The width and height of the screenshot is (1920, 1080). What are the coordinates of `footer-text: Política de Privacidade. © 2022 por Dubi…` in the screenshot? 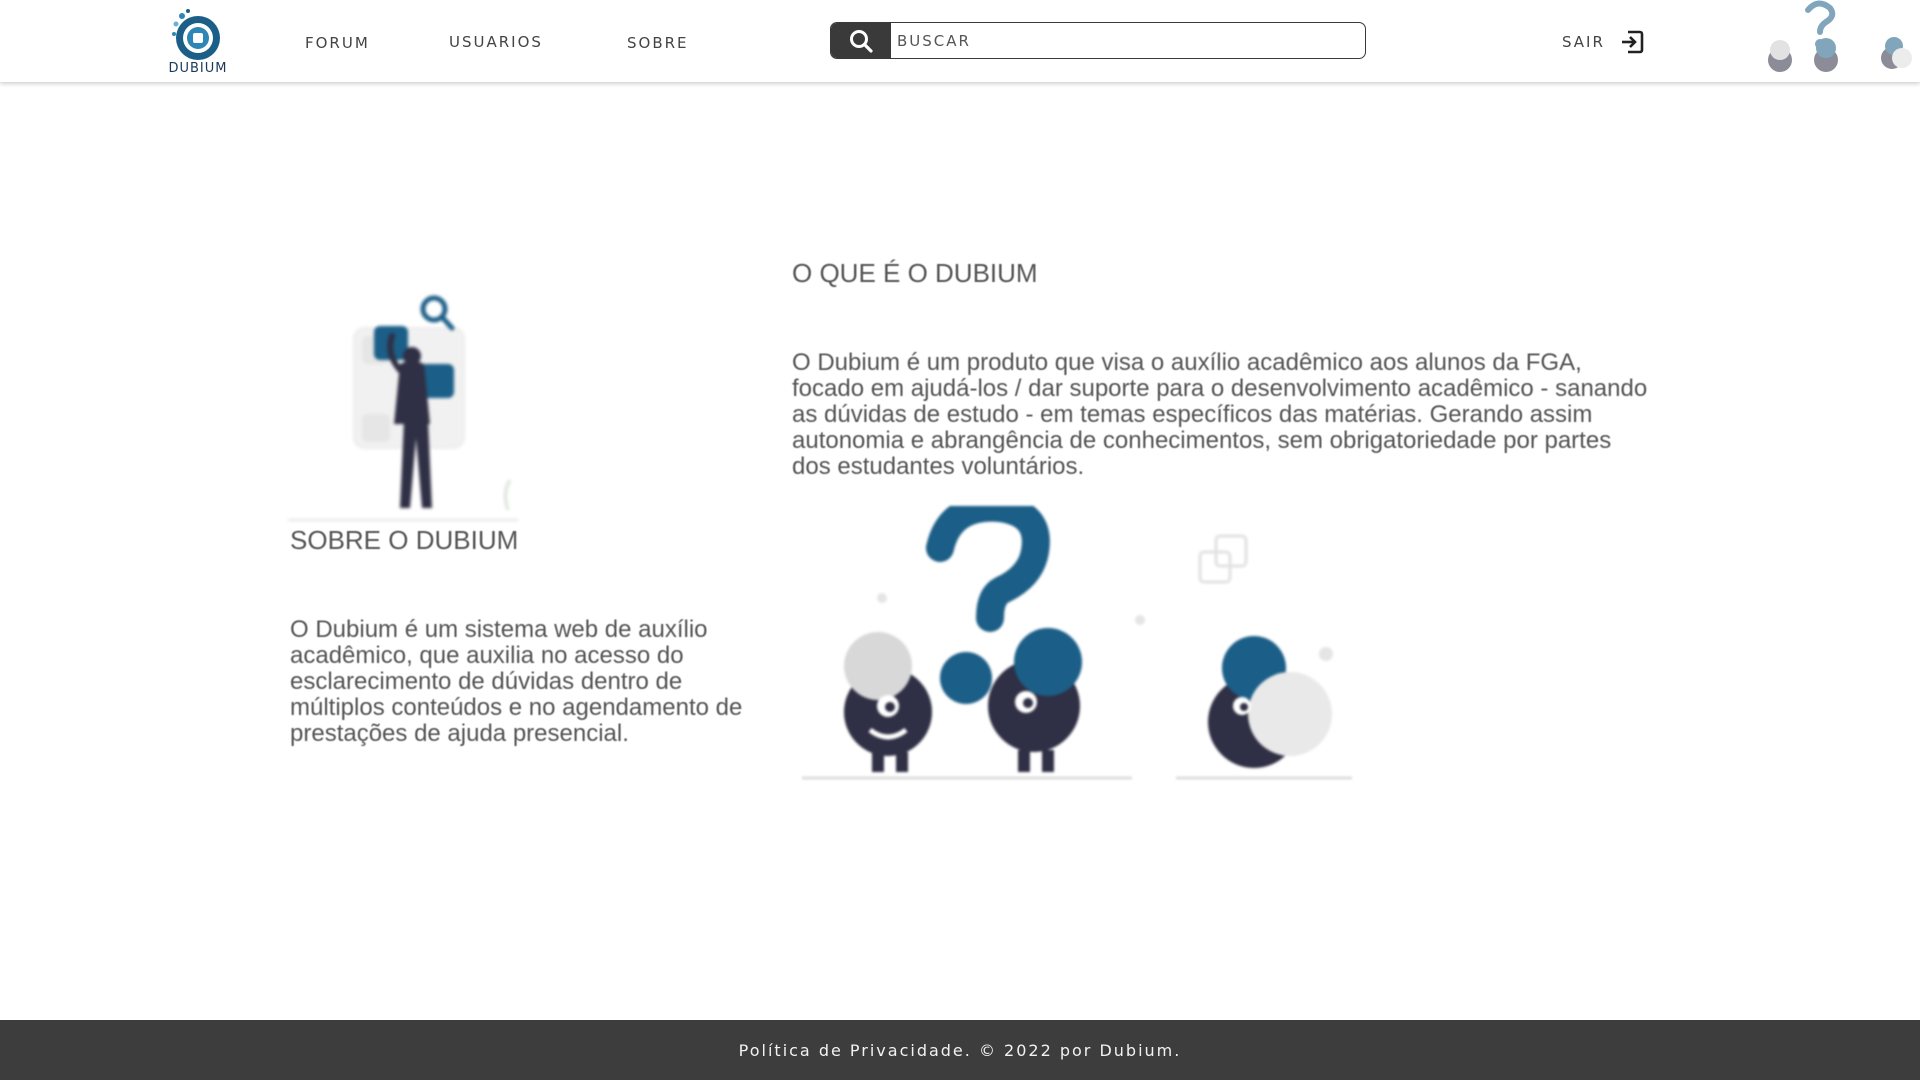 It's located at (960, 1050).